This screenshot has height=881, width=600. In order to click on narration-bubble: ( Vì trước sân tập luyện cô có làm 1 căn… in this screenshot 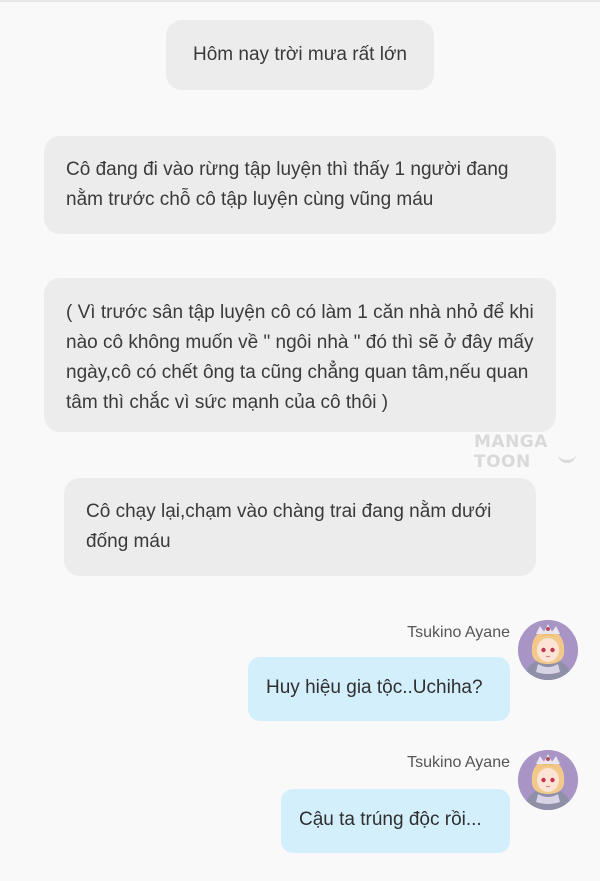, I will do `click(300, 355)`.